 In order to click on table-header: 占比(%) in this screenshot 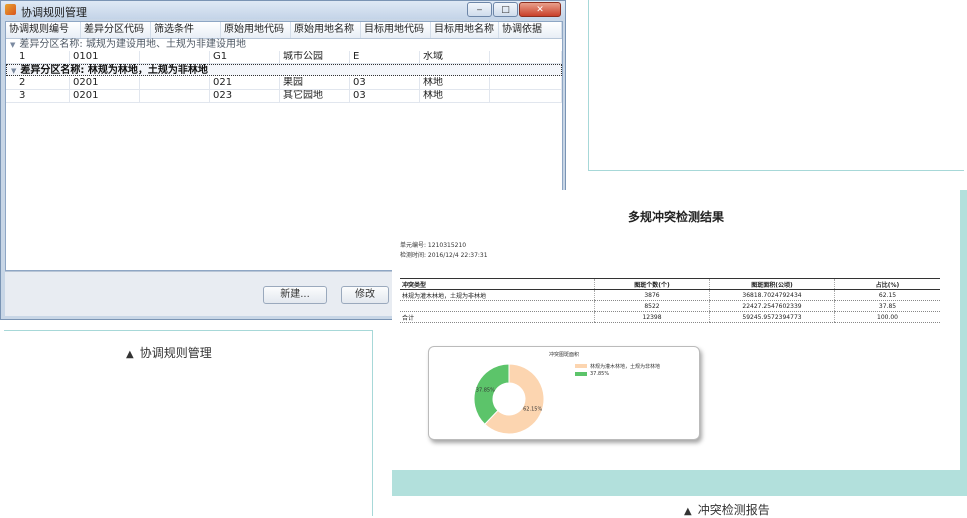, I will do `click(887, 284)`.